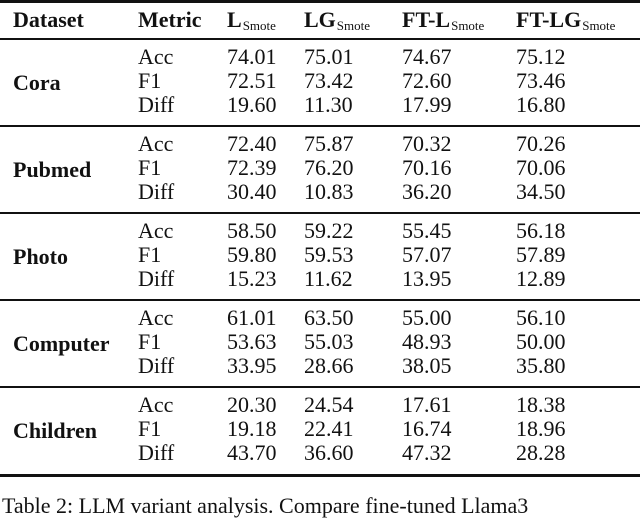 The image size is (640, 519). Describe the element at coordinates (48, 19) in the screenshot. I see `header-dataset: Dataset` at that location.